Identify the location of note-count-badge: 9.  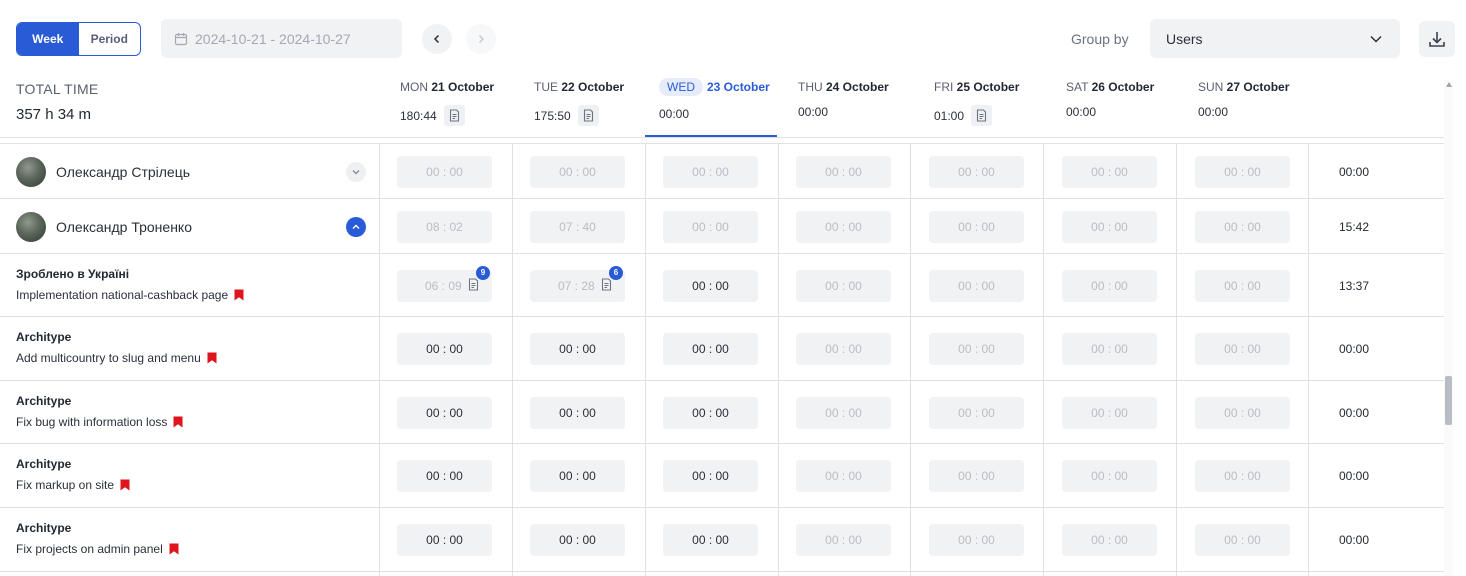
(483, 272).